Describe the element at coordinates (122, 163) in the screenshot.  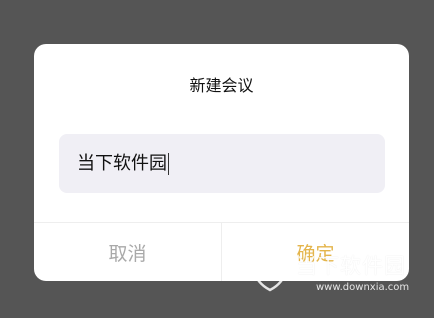
I see `meeting-name-value: 当下软件园` at that location.